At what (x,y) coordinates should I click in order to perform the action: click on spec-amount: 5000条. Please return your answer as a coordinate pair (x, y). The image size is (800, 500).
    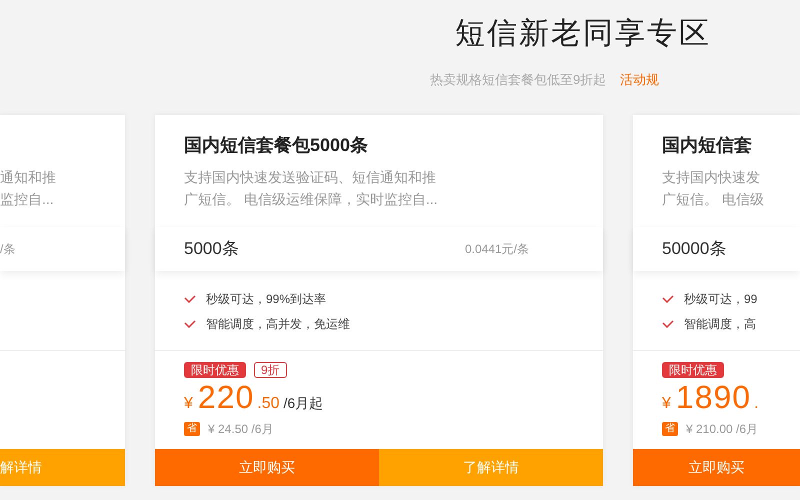
    Looking at the image, I should click on (211, 249).